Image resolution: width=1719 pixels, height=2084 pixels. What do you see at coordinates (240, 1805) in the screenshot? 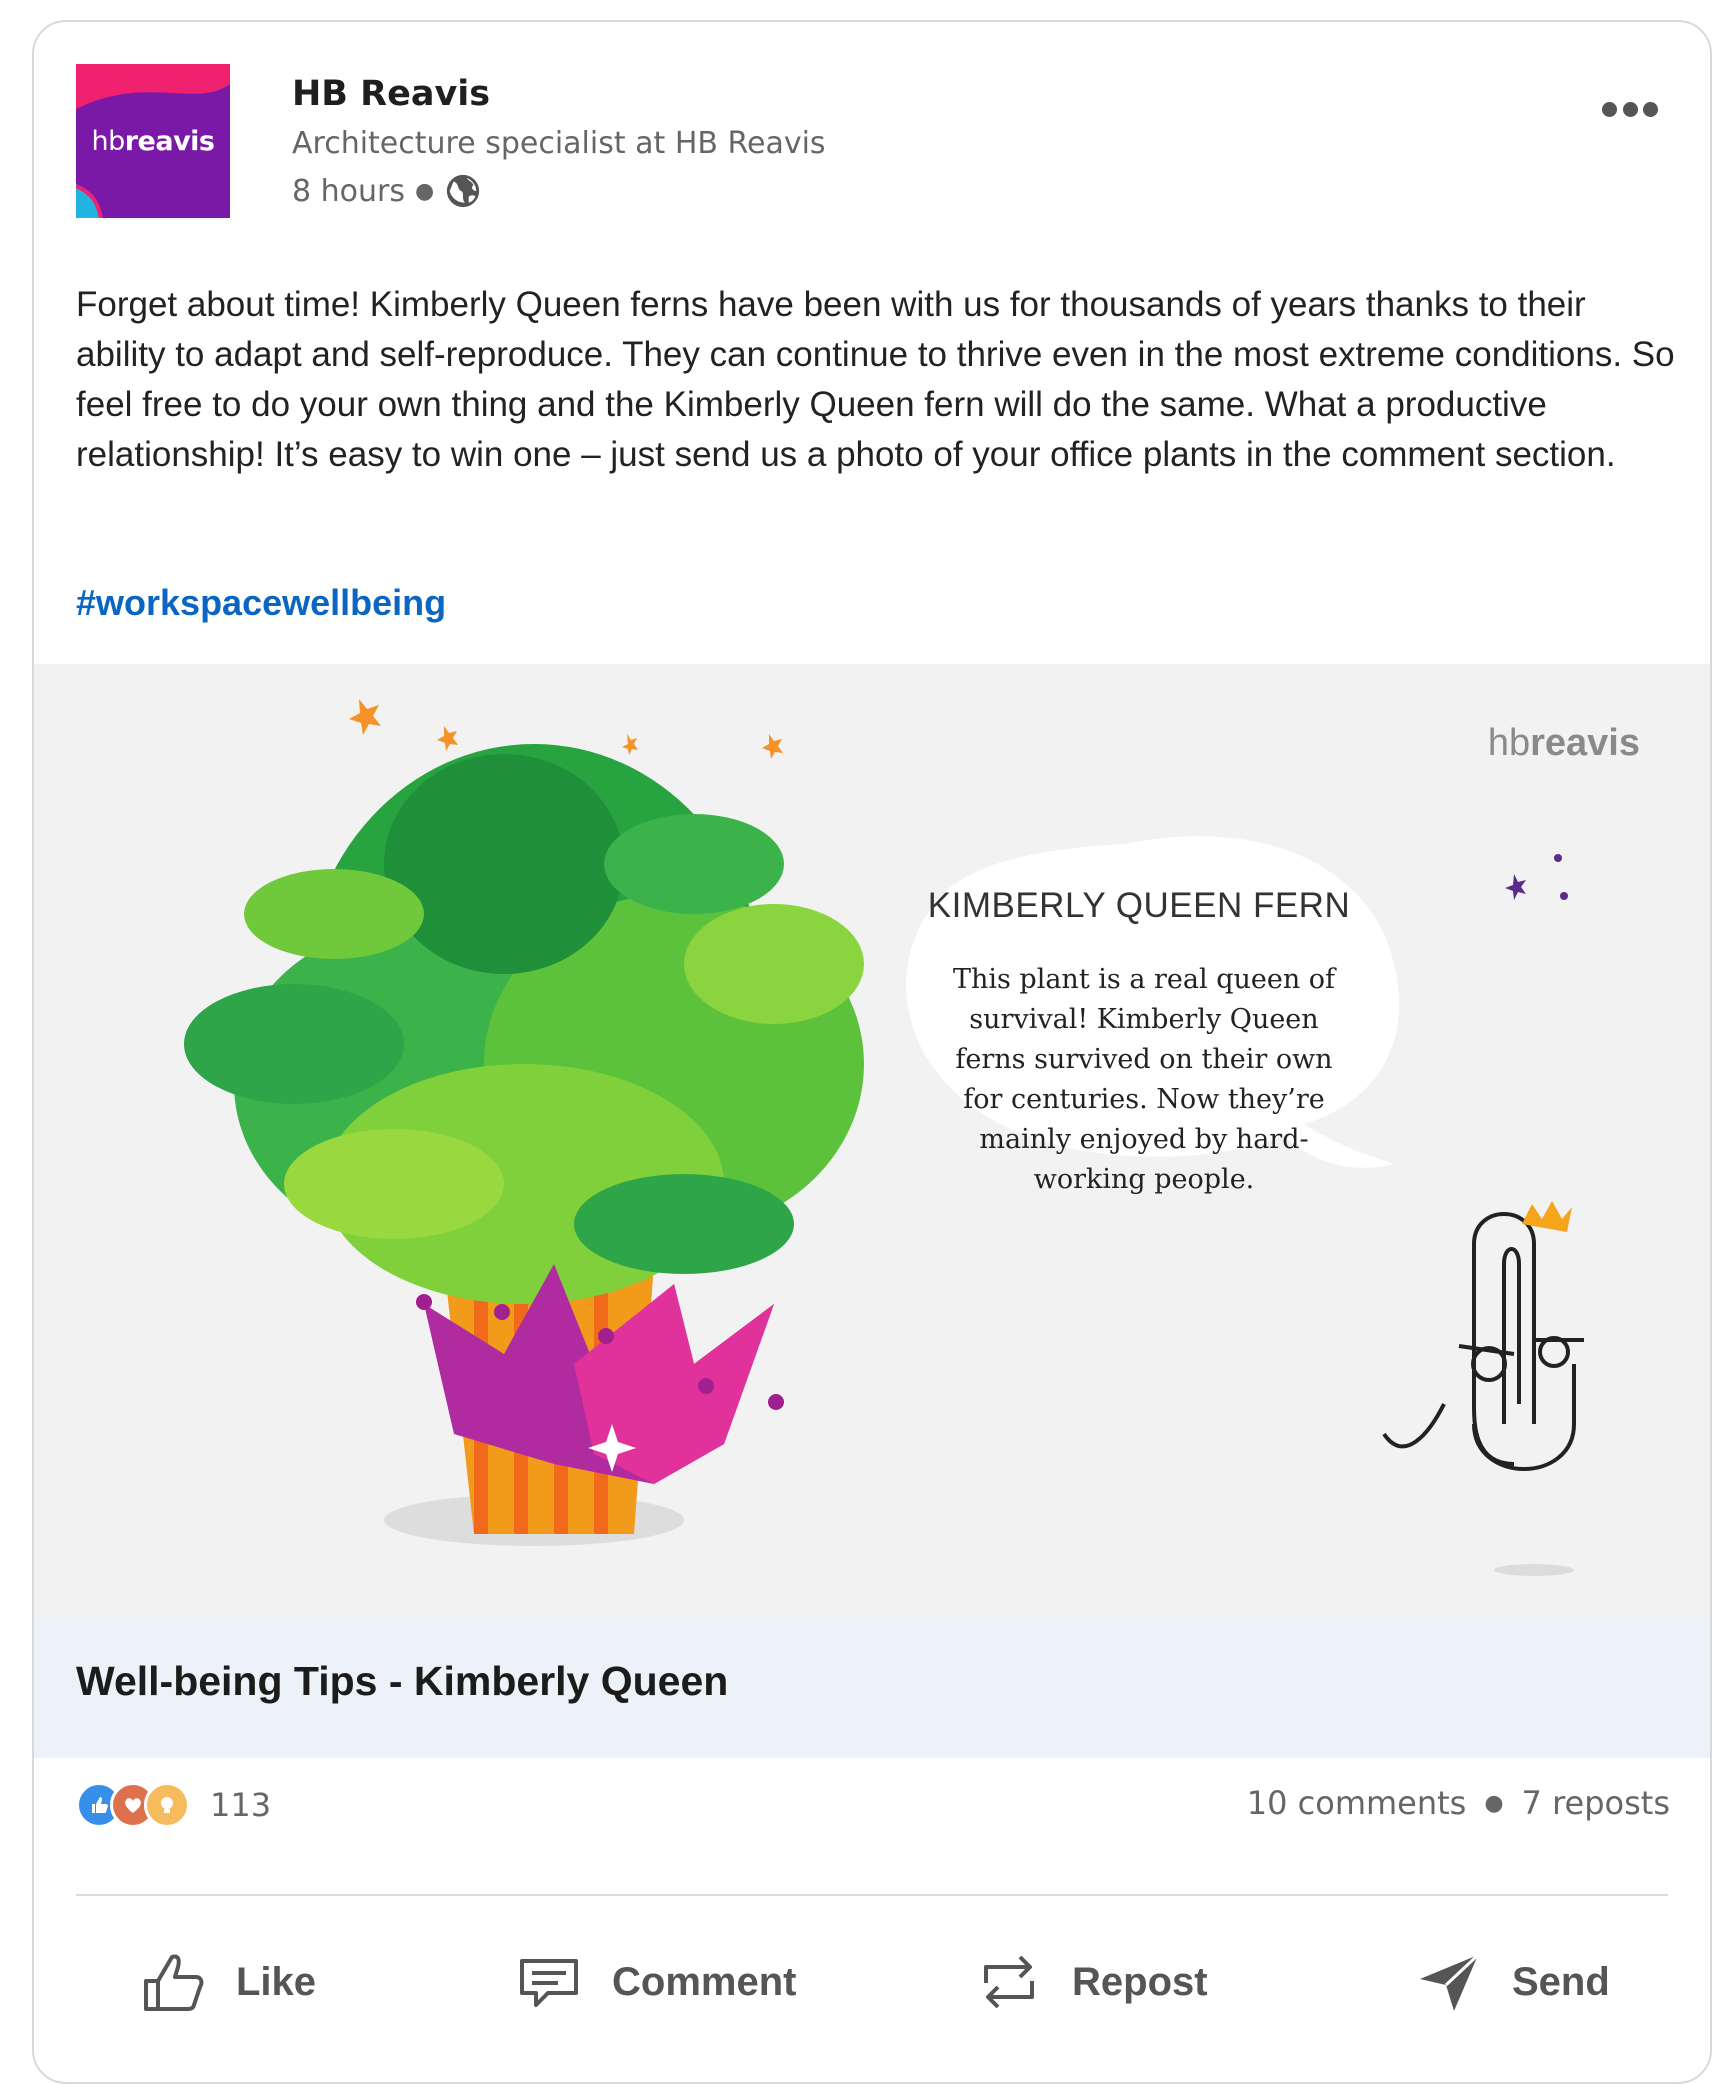
I see `reaction-count: 113` at bounding box center [240, 1805].